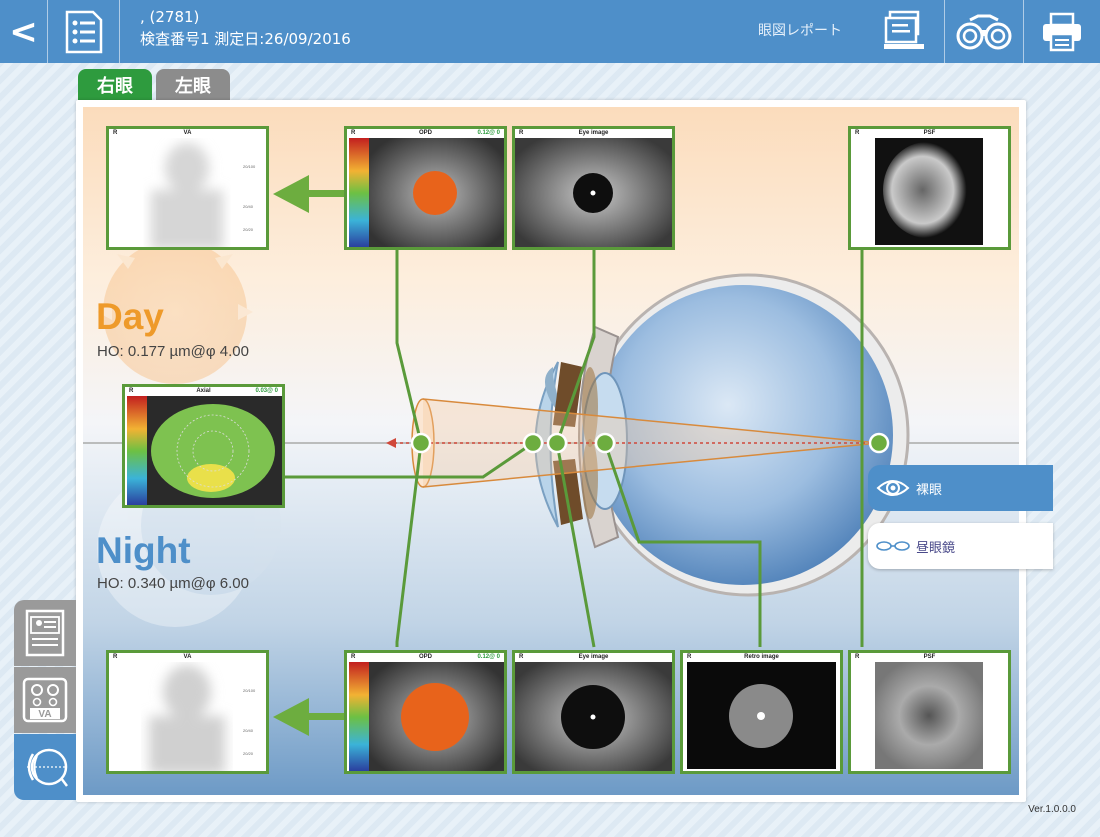 This screenshot has width=1100, height=837. I want to click on eye-icon, so click(893, 488).